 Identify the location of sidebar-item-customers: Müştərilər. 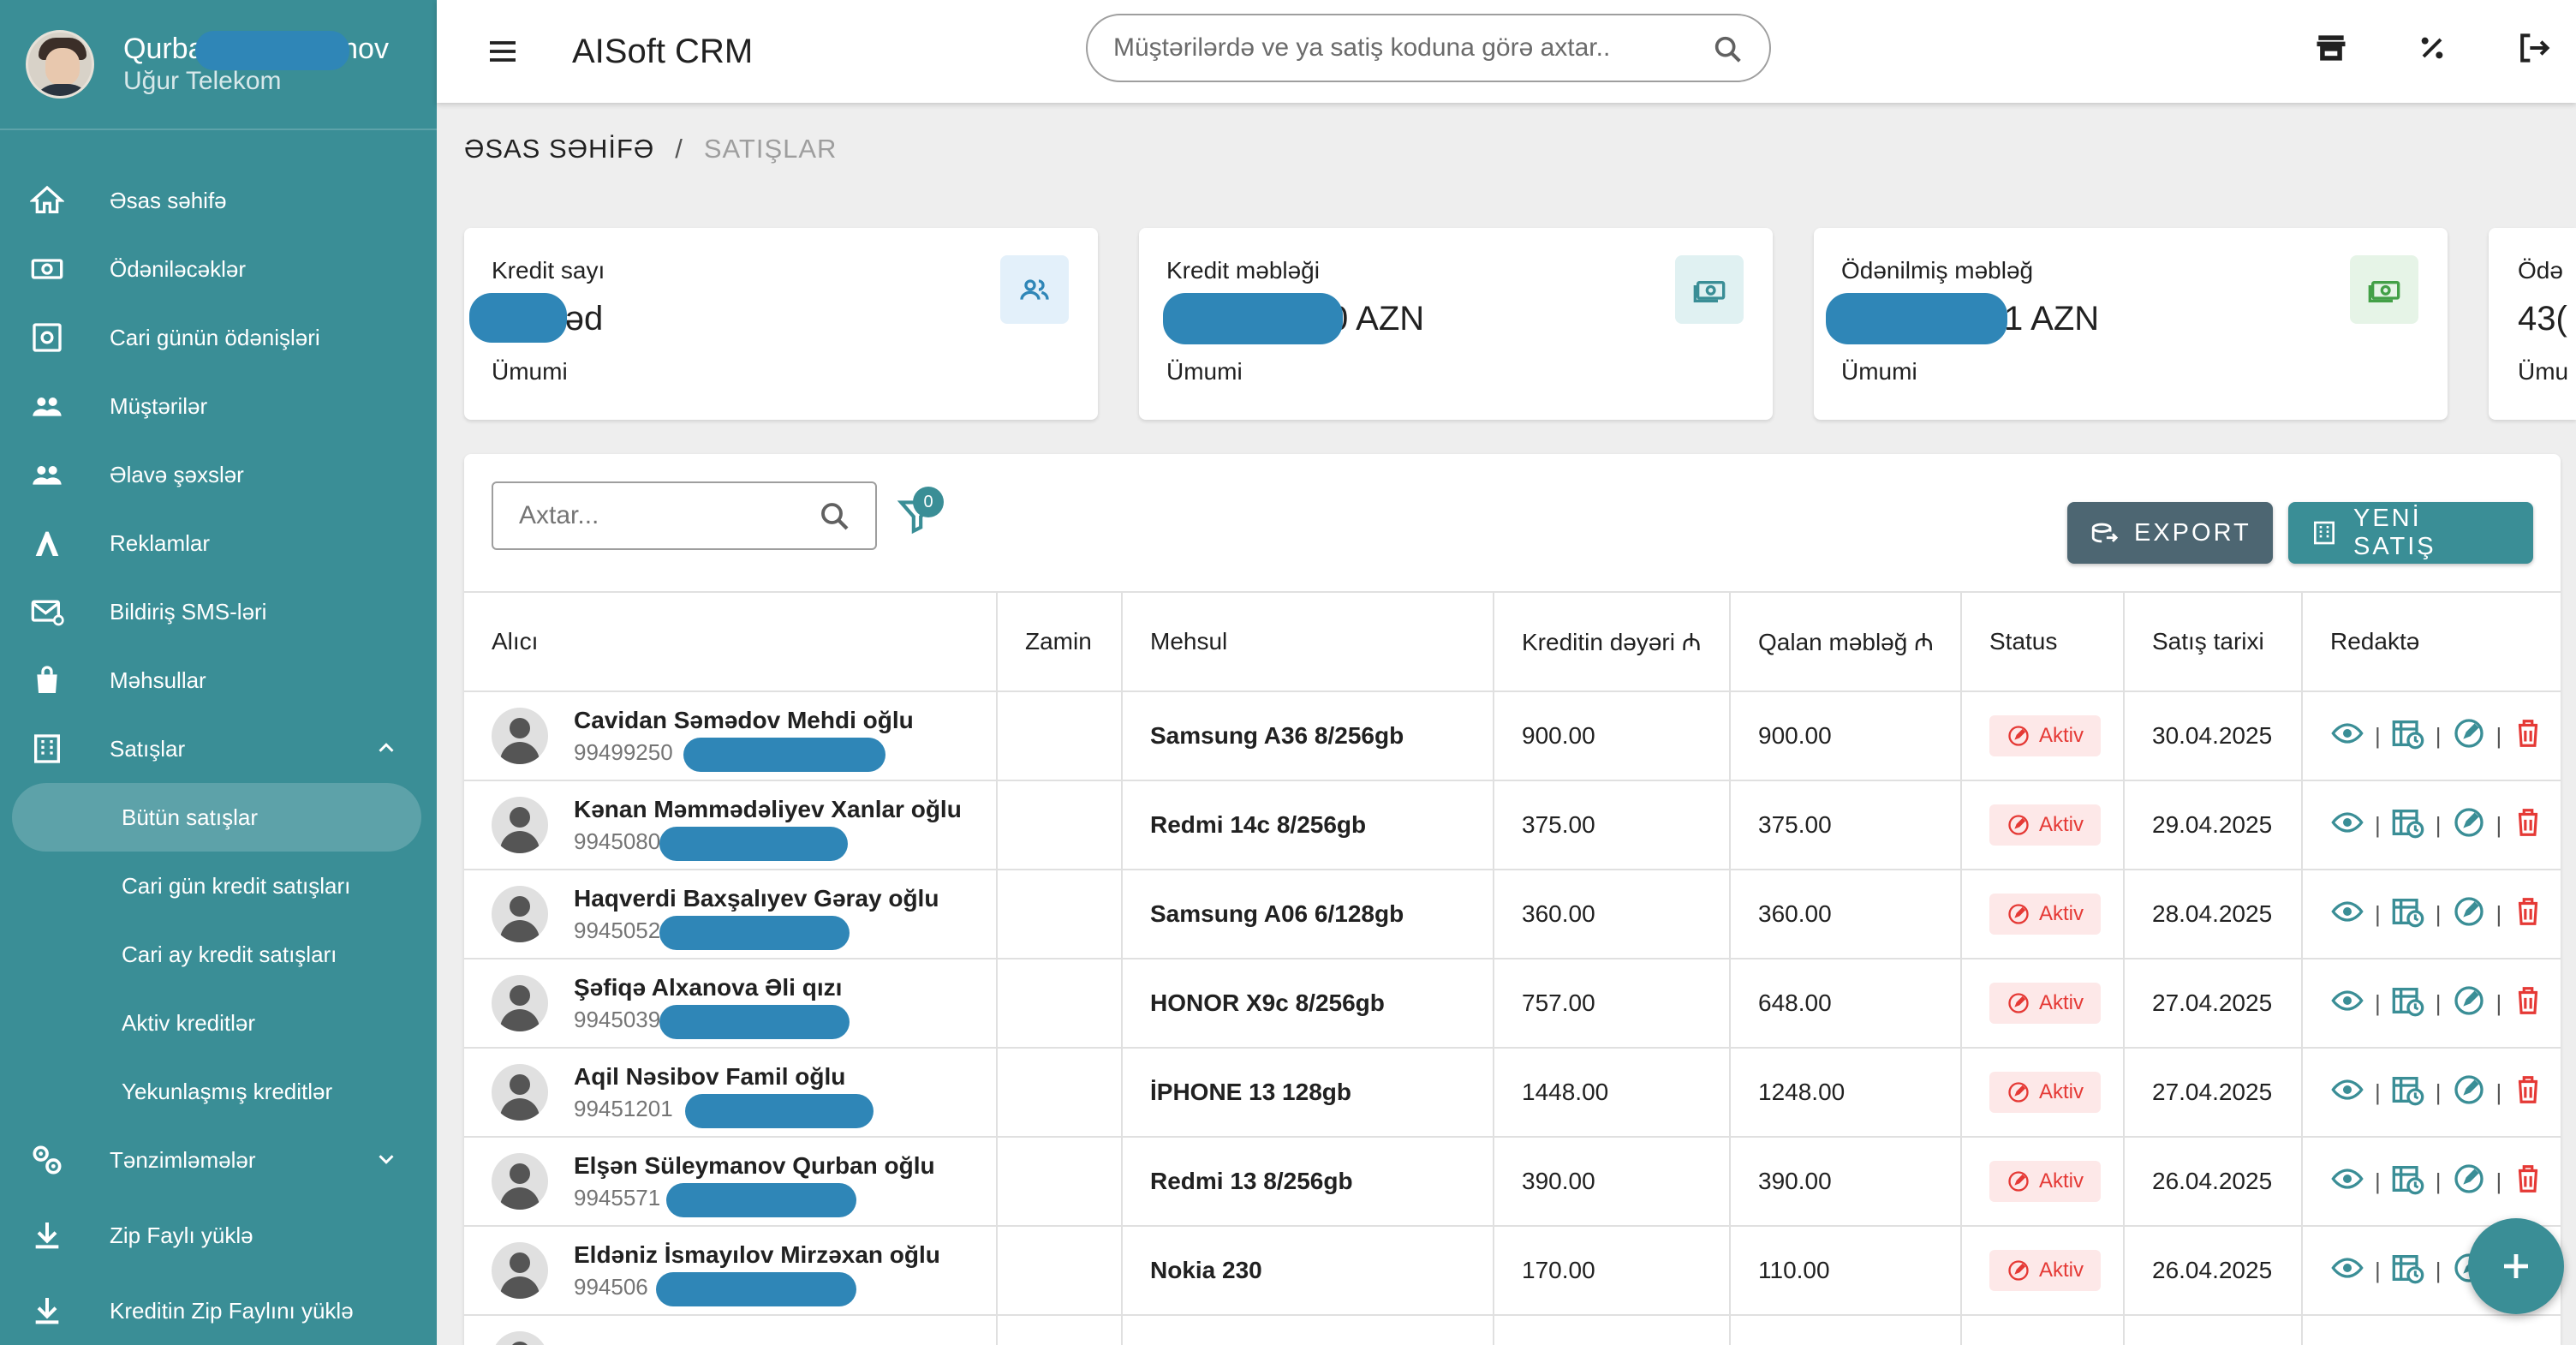
(218, 406).